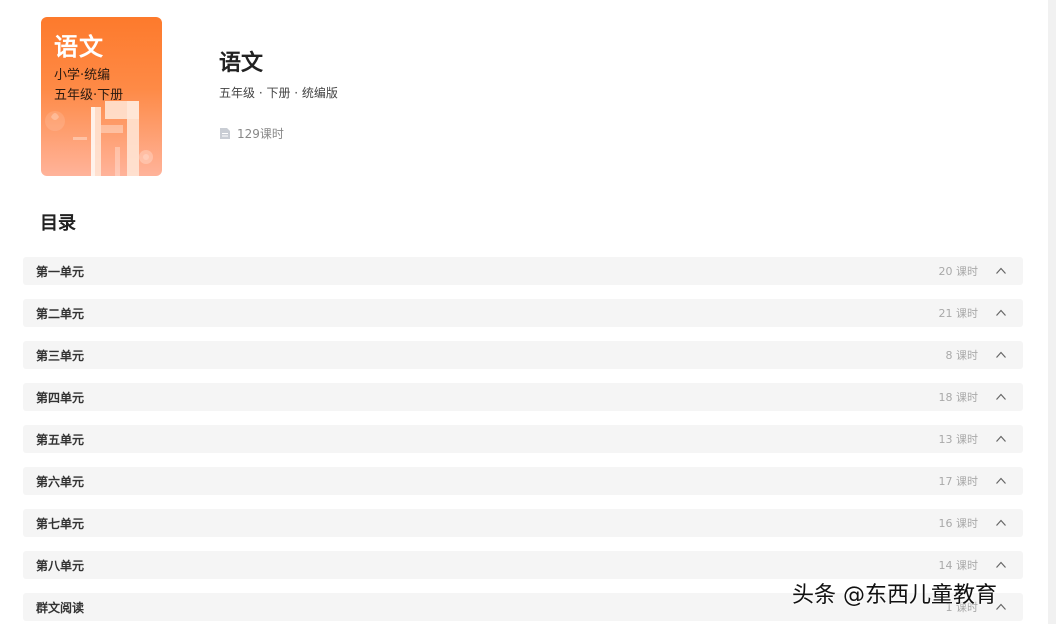  I want to click on toc-unit-count: 13 课时, so click(958, 439).